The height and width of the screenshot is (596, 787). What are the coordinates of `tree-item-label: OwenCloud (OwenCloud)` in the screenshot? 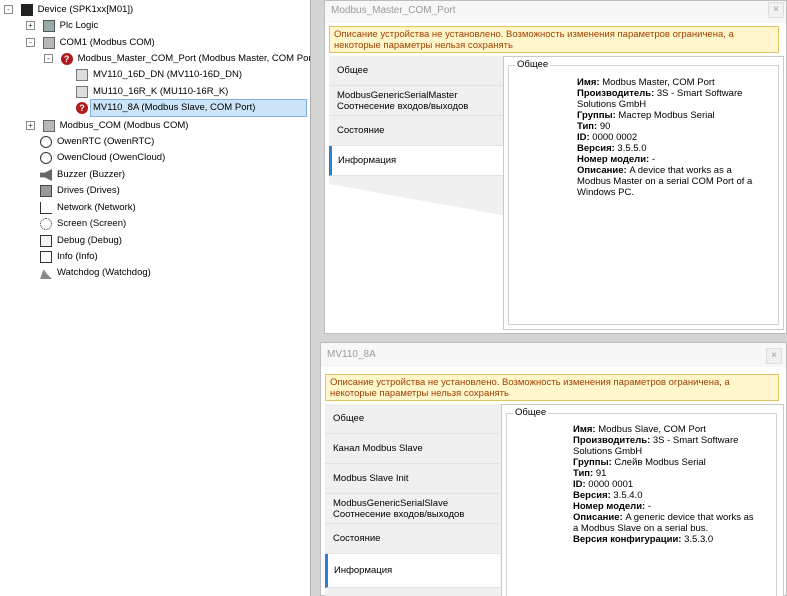 It's located at (111, 157).